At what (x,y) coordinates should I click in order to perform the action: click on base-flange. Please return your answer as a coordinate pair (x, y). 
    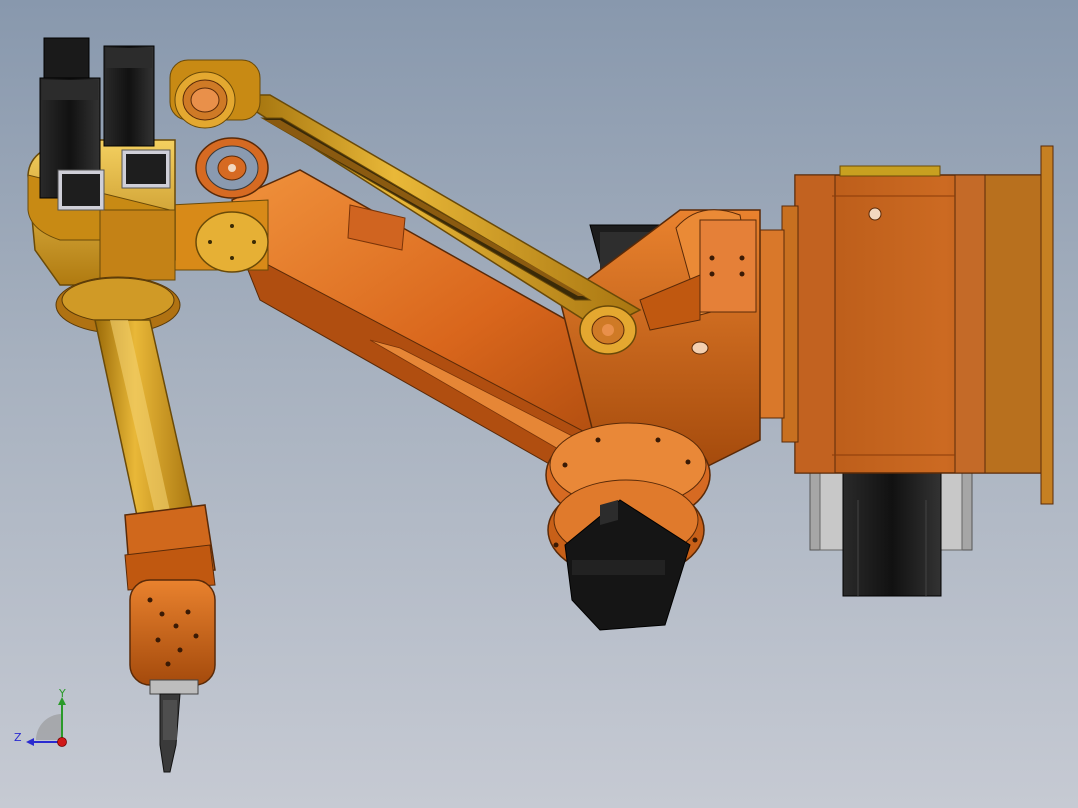
    Looking at the image, I should click on (1047, 325).